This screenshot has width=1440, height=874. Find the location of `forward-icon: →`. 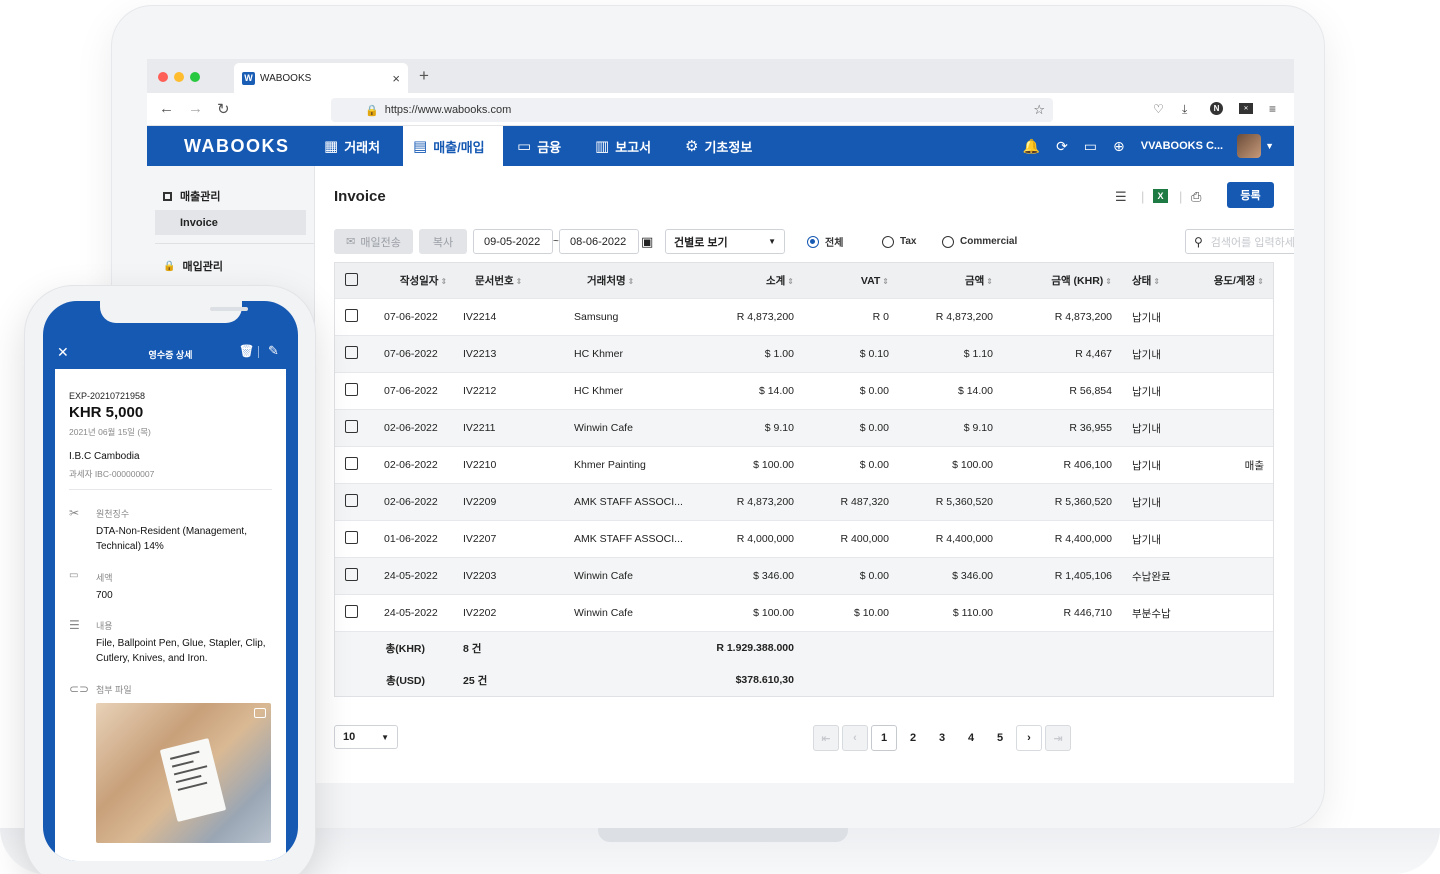

forward-icon: → is located at coordinates (195, 108).